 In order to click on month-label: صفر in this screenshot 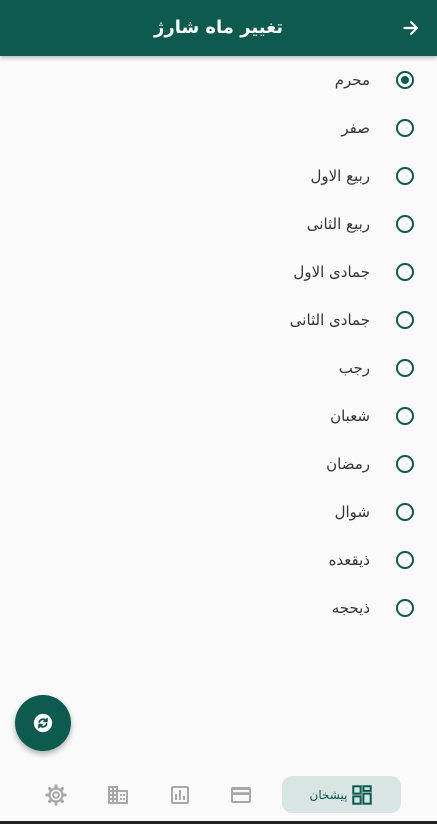, I will do `click(355, 128)`.